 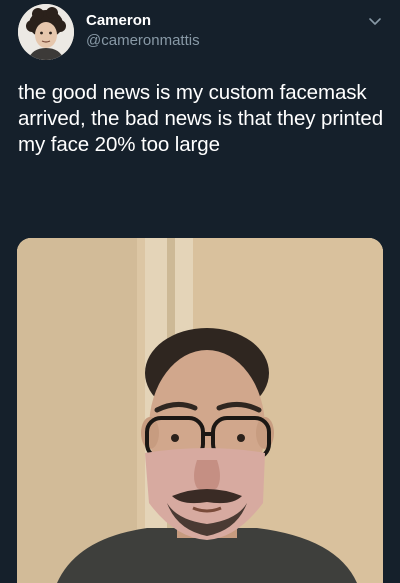 I want to click on author-handle: @cameronmattis, so click(x=143, y=40).